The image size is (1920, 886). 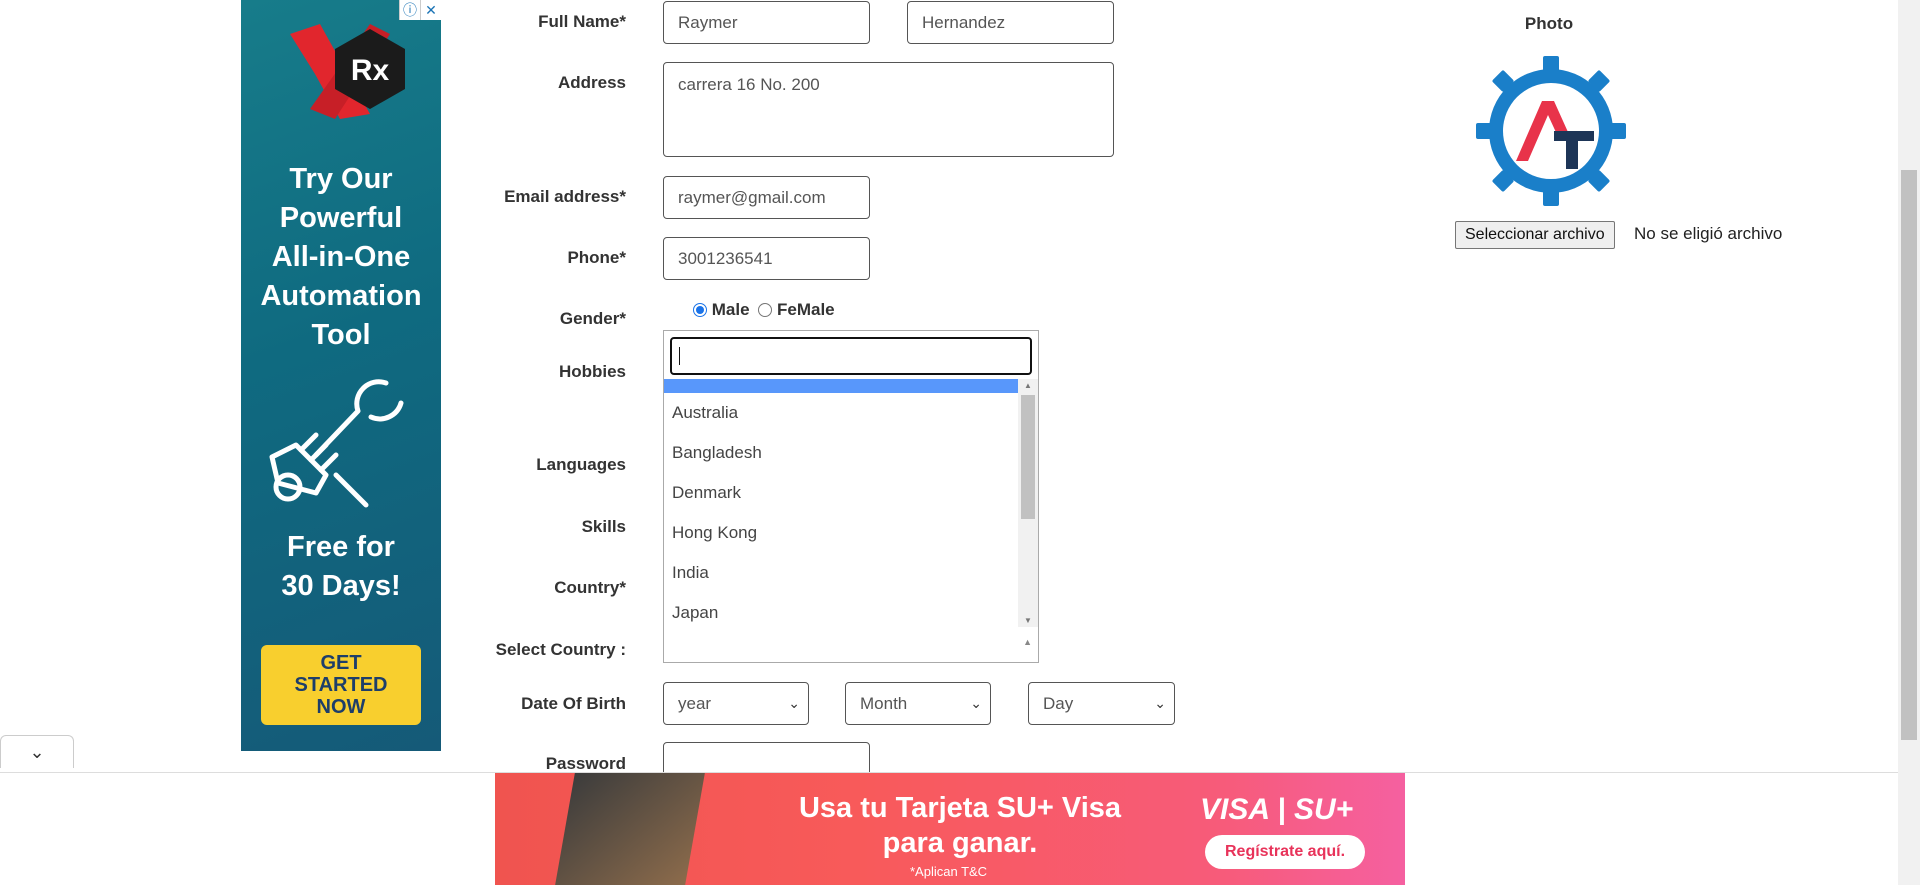 I want to click on dropdown-scroll-thumb, so click(x=1028, y=457).